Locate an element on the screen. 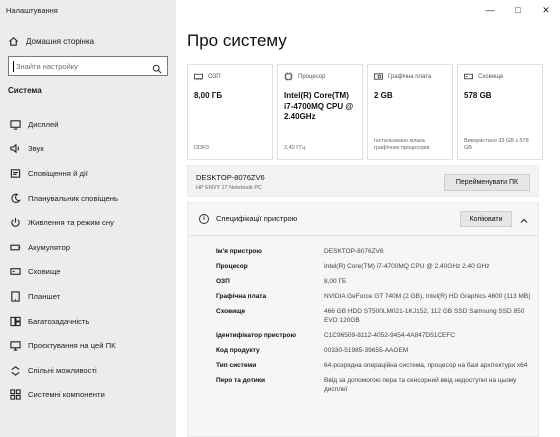 Image resolution: width=560 pixels, height=437 pixels. sidebar-item-storage: Сховище is located at coordinates (88, 272).